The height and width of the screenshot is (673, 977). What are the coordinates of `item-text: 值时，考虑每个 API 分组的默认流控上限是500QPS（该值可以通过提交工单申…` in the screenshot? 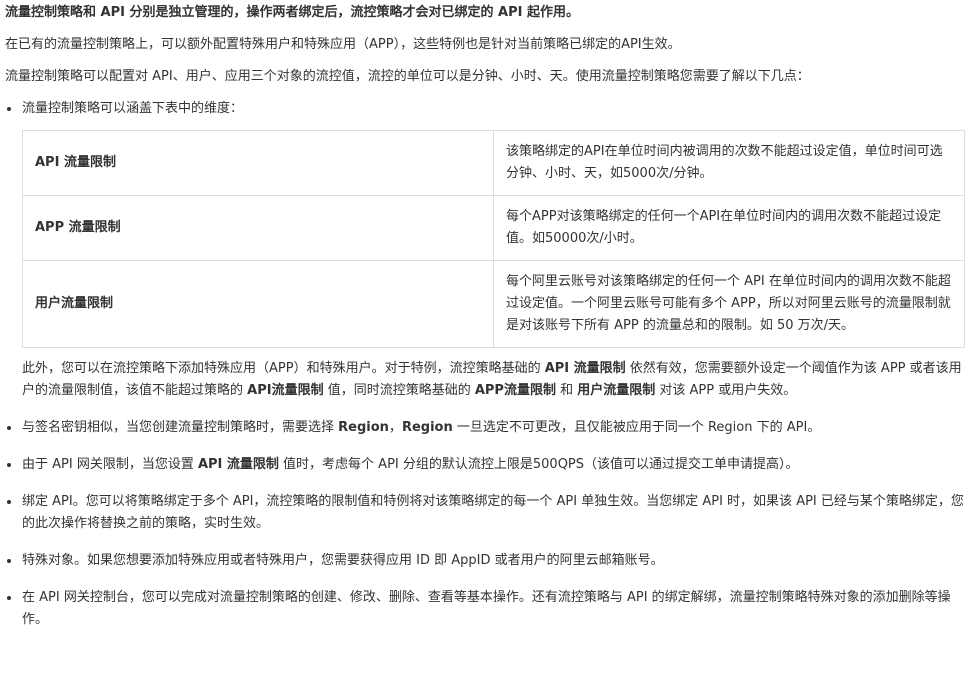 It's located at (538, 464).